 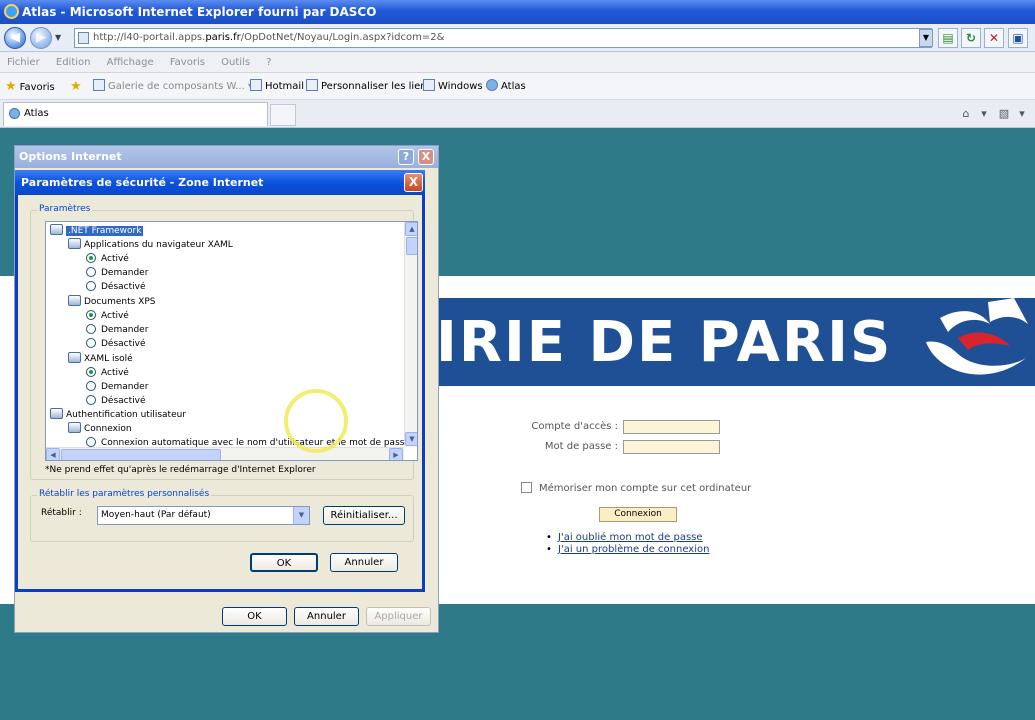 What do you see at coordinates (277, 86) in the screenshot?
I see `fav-link-hotmail: Hotmail` at bounding box center [277, 86].